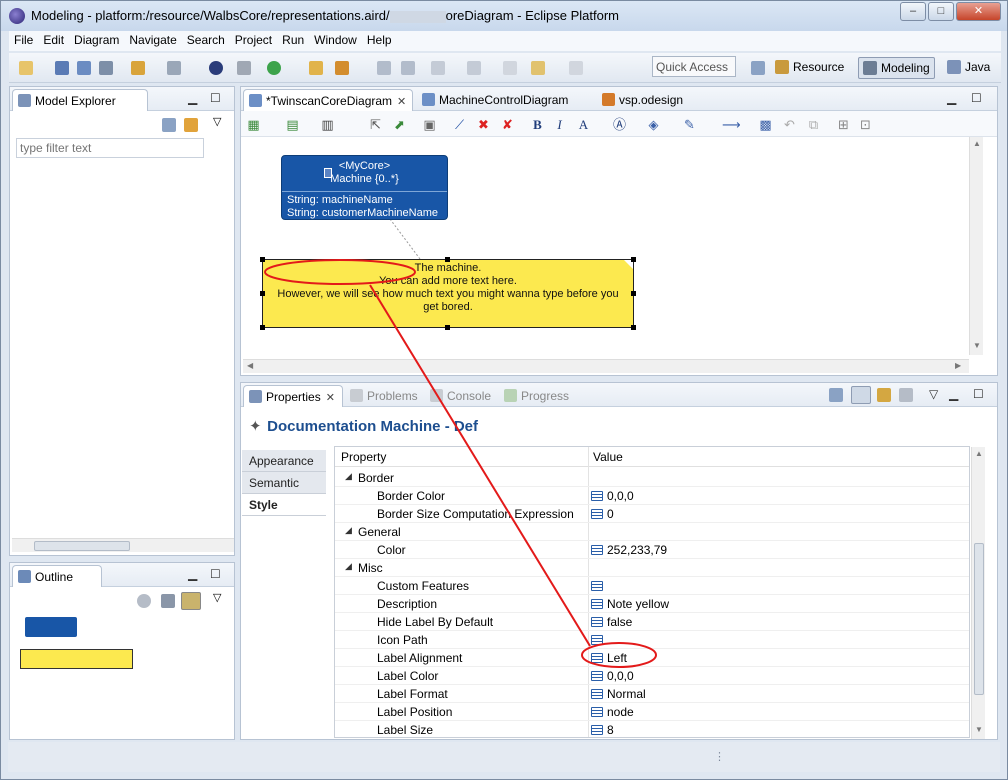 Image resolution: width=1008 pixels, height=780 pixels. Describe the element at coordinates (653, 124) in the screenshot. I see `fill-color-icon: ◈` at that location.